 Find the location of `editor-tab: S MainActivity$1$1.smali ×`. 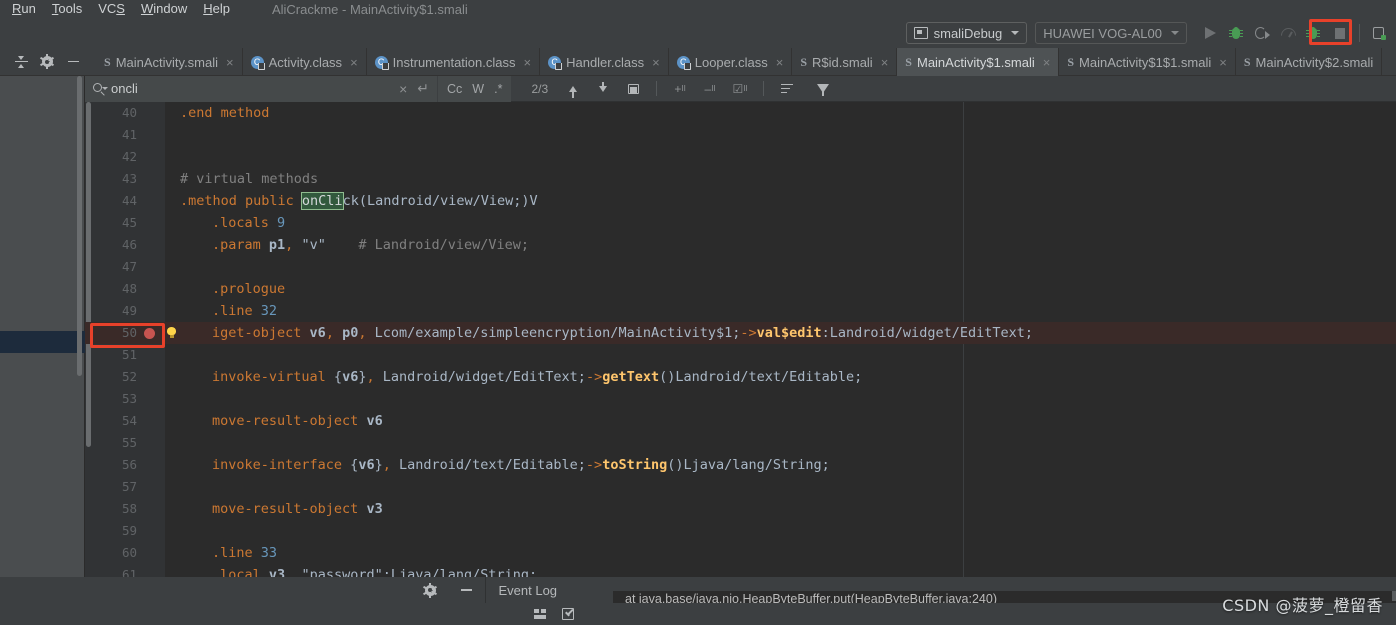

editor-tab: S MainActivity$1$1.smali × is located at coordinates (1147, 62).